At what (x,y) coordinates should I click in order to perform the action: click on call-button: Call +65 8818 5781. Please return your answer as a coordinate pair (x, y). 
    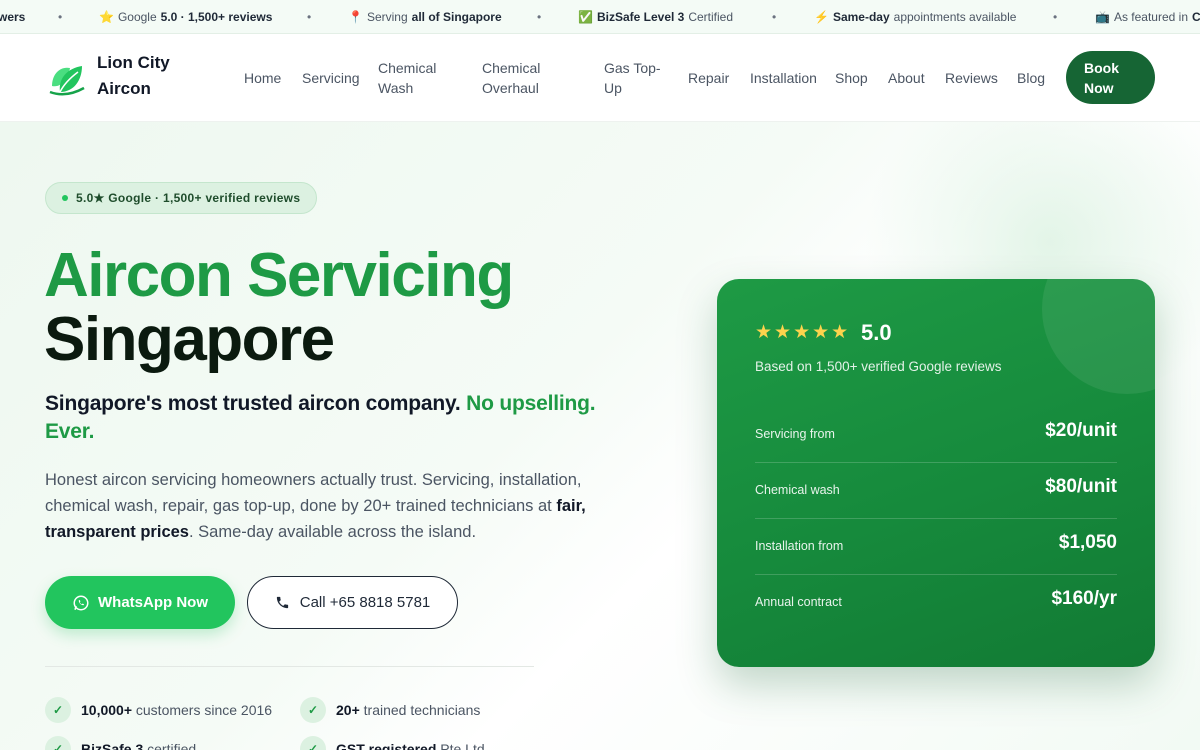
    Looking at the image, I should click on (352, 602).